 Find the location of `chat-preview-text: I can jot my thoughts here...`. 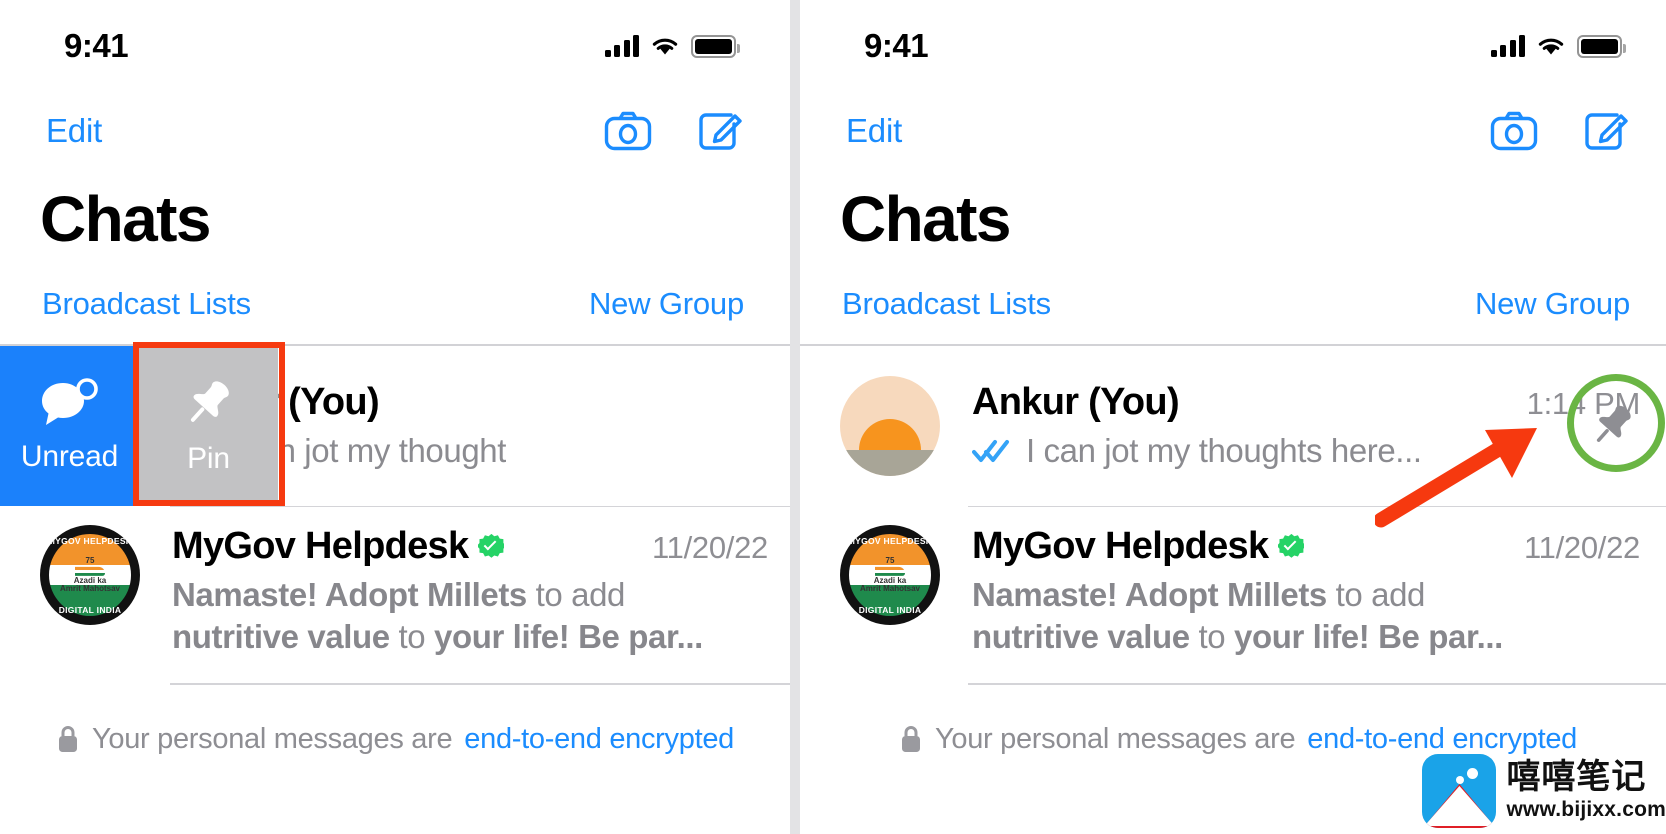

chat-preview-text: I can jot my thoughts here... is located at coordinates (1224, 451).